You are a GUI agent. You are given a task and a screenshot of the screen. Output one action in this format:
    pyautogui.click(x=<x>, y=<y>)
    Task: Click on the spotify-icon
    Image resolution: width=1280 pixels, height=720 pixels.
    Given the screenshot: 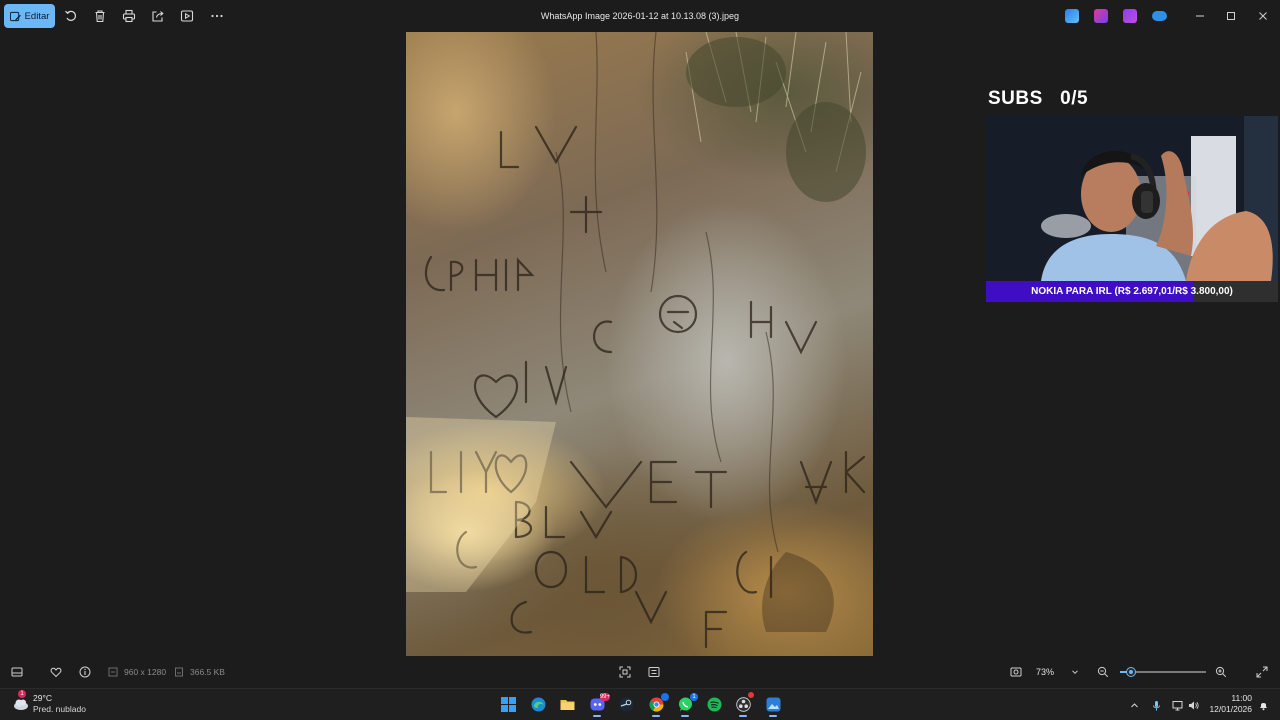 What is the action you would take?
    pyautogui.click(x=714, y=704)
    